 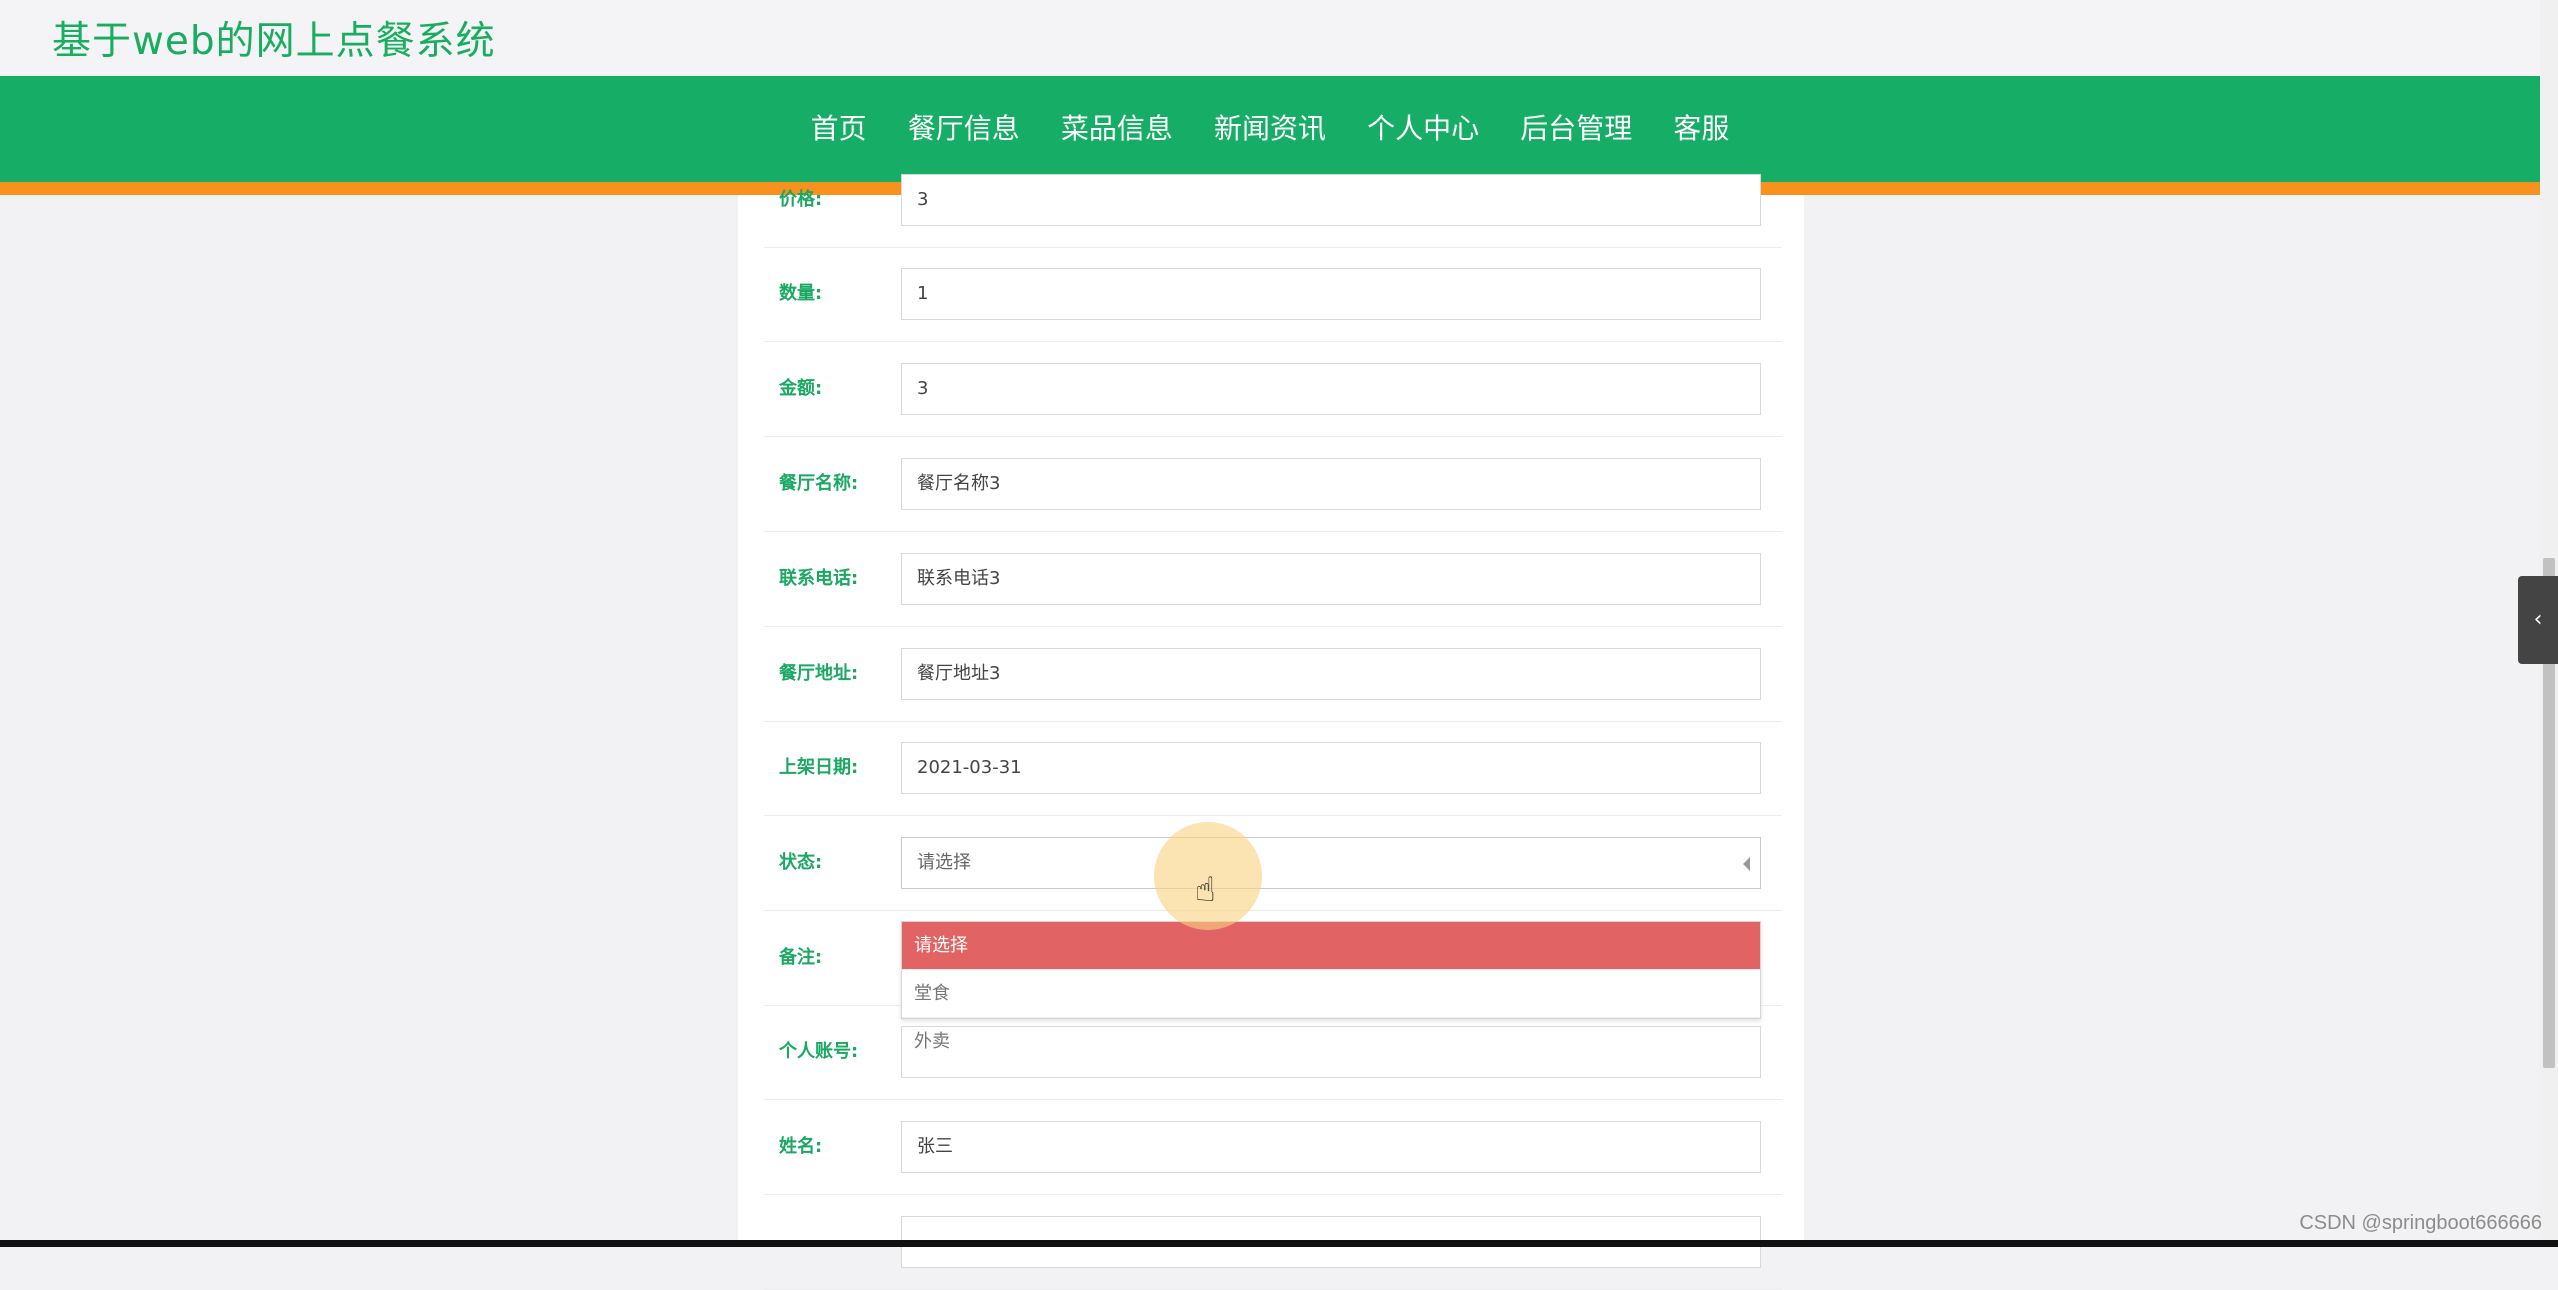 I want to click on site-title: 基于web的网上点餐系统, so click(x=274, y=41).